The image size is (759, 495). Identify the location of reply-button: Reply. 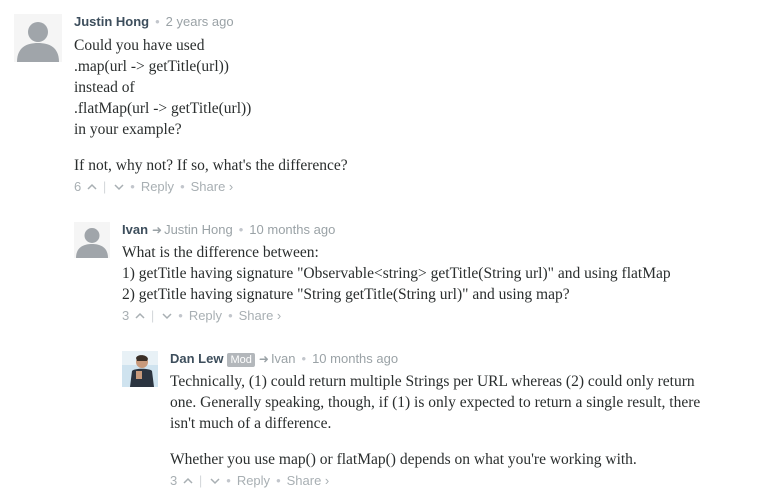
(253, 480).